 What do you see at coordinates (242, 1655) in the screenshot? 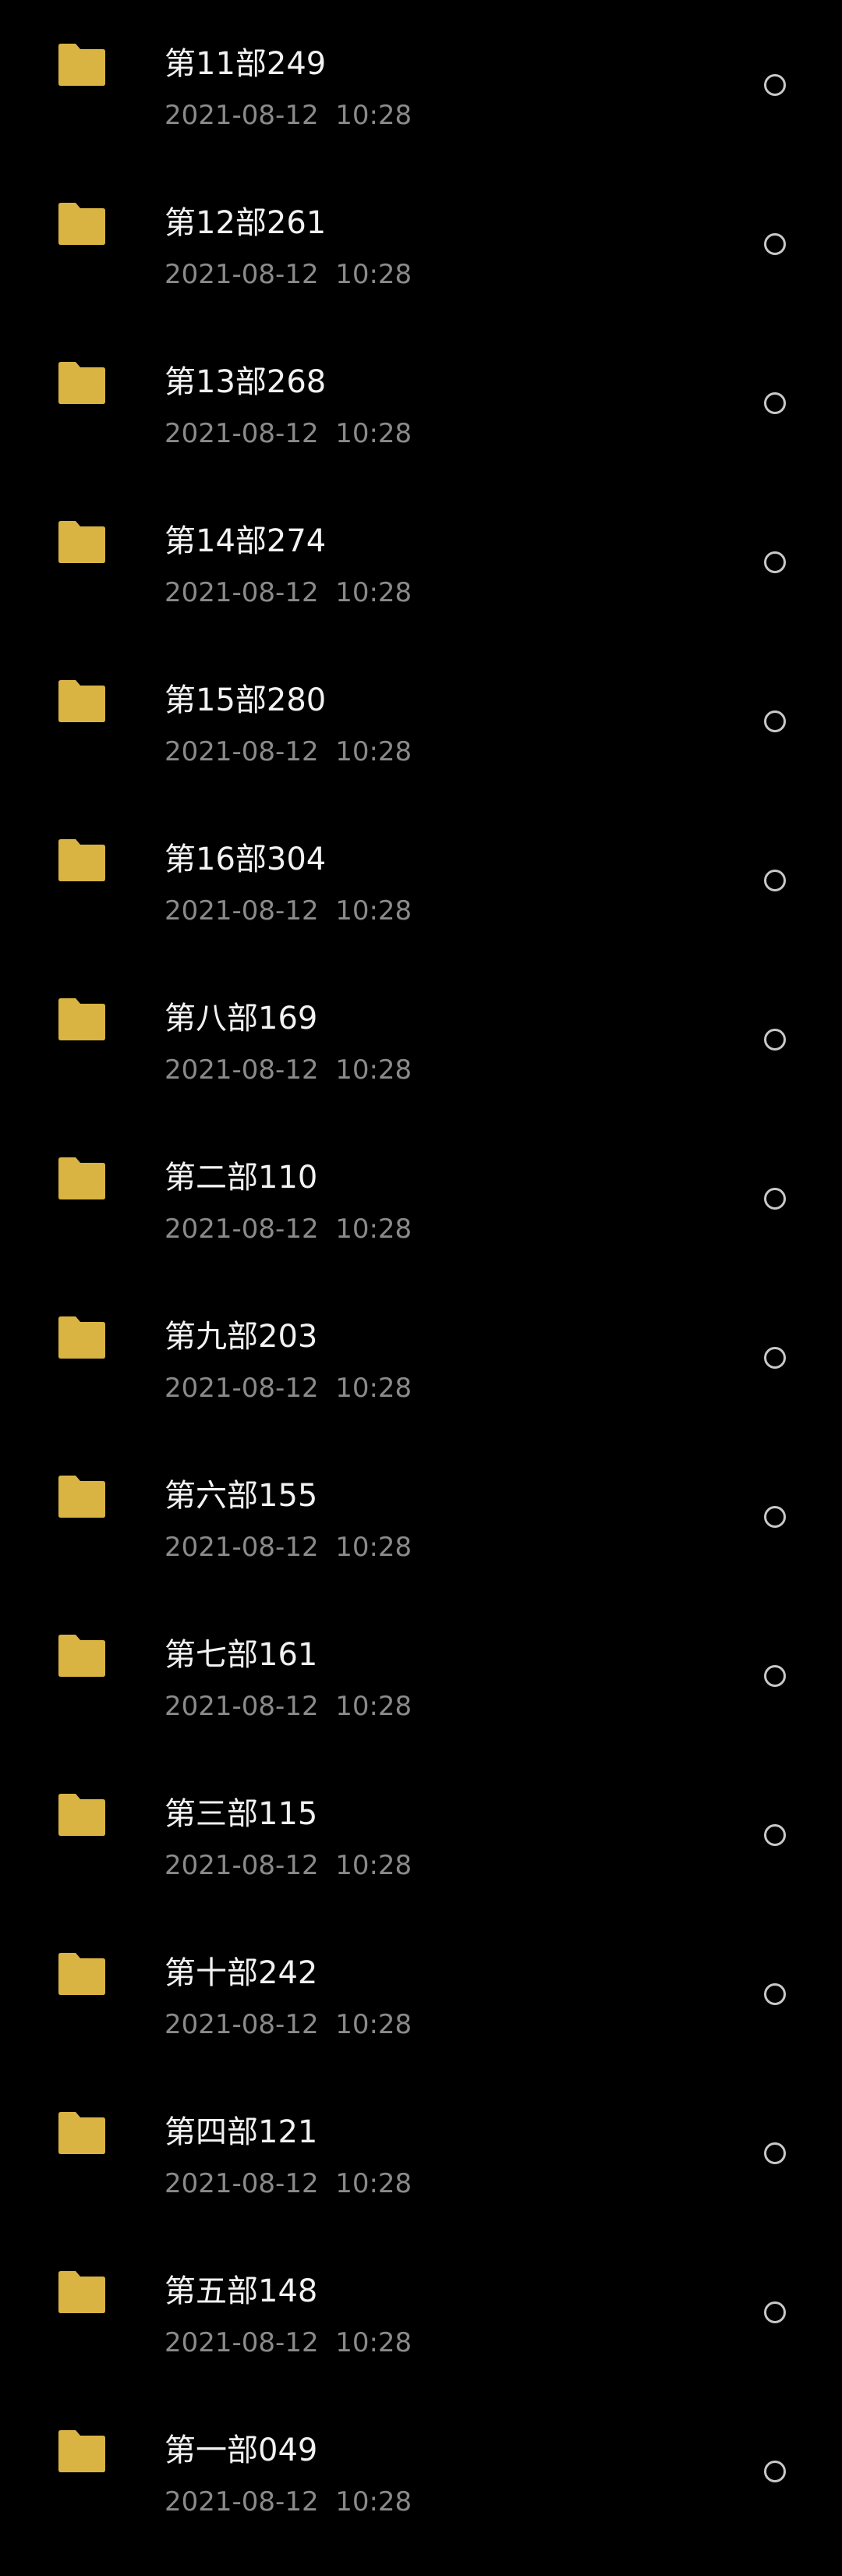
I see `folder-name: 第七部161` at bounding box center [242, 1655].